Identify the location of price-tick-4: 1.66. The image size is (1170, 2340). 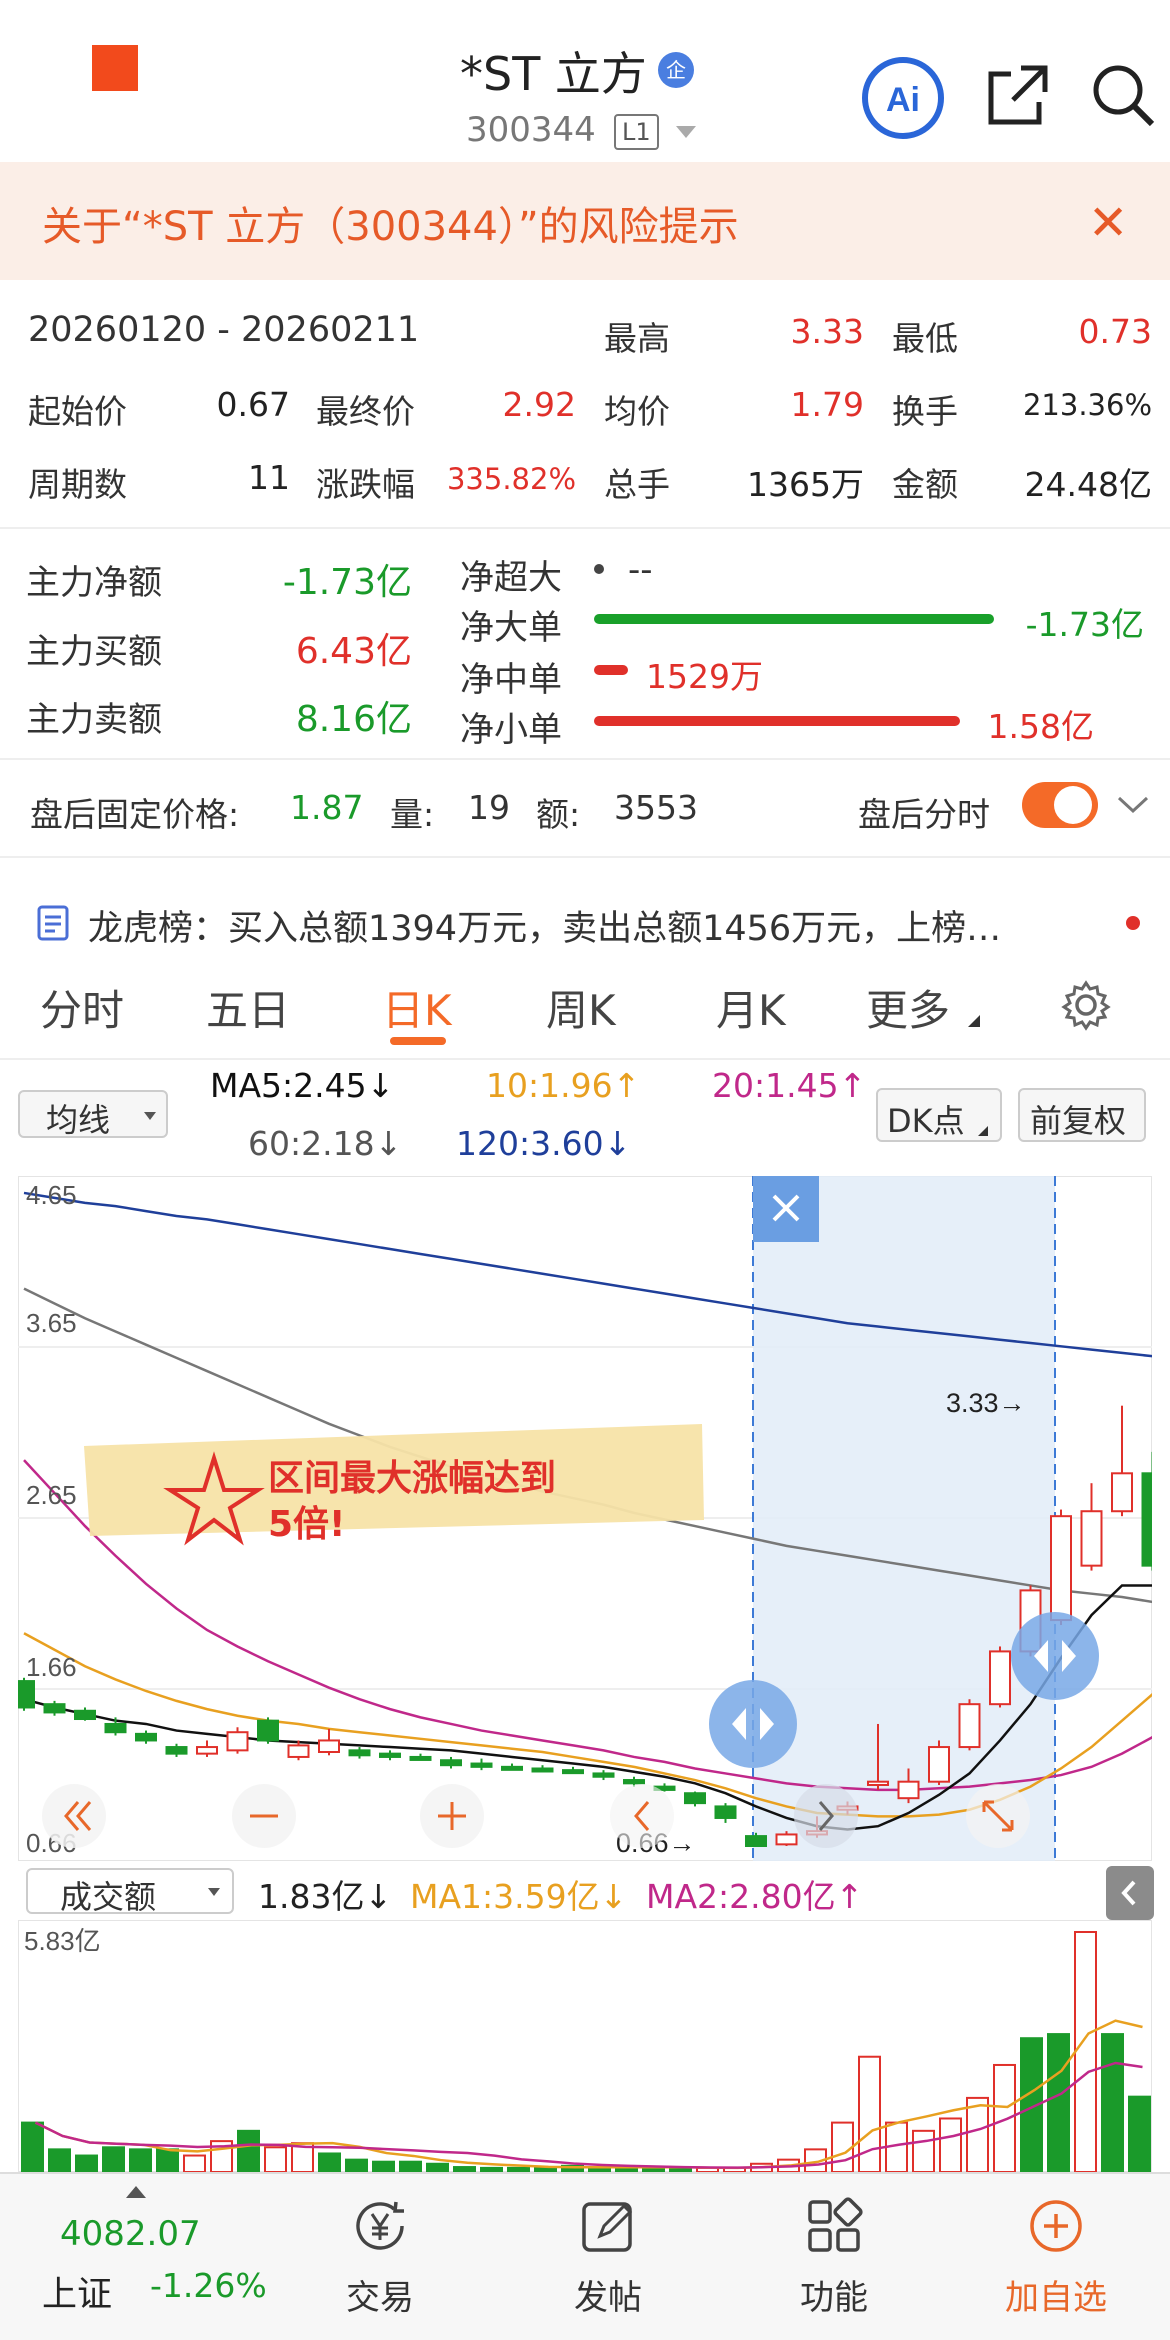
(51, 1667).